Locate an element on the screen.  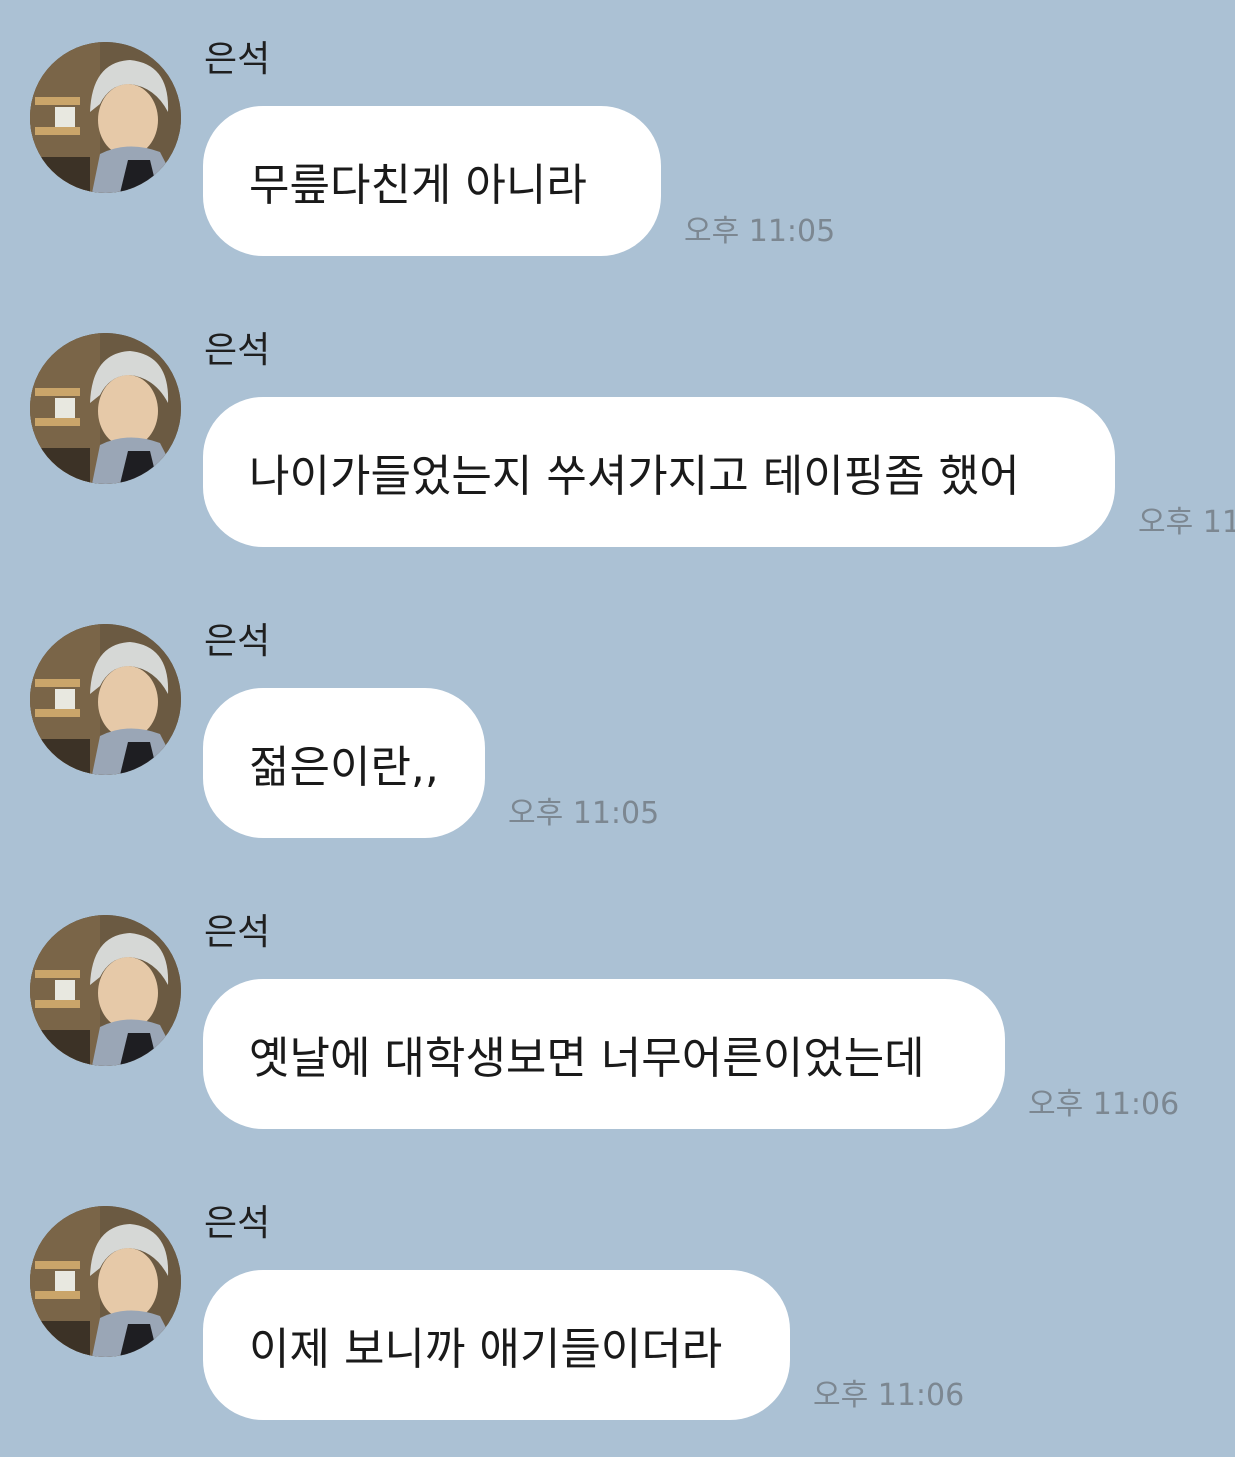
message-bubble: 이제 보니까 애기들이더라 is located at coordinates (496, 1345).